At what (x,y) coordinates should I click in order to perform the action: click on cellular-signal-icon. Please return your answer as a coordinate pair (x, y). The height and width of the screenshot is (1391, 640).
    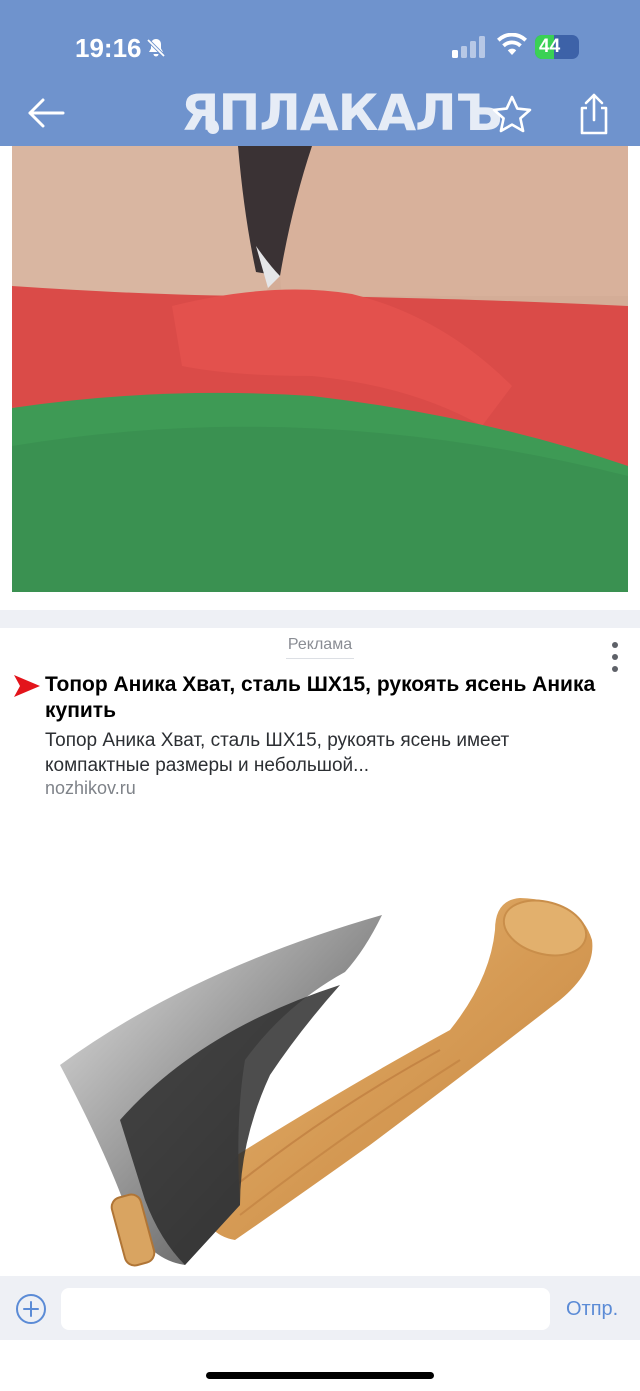
    Looking at the image, I should click on (468, 47).